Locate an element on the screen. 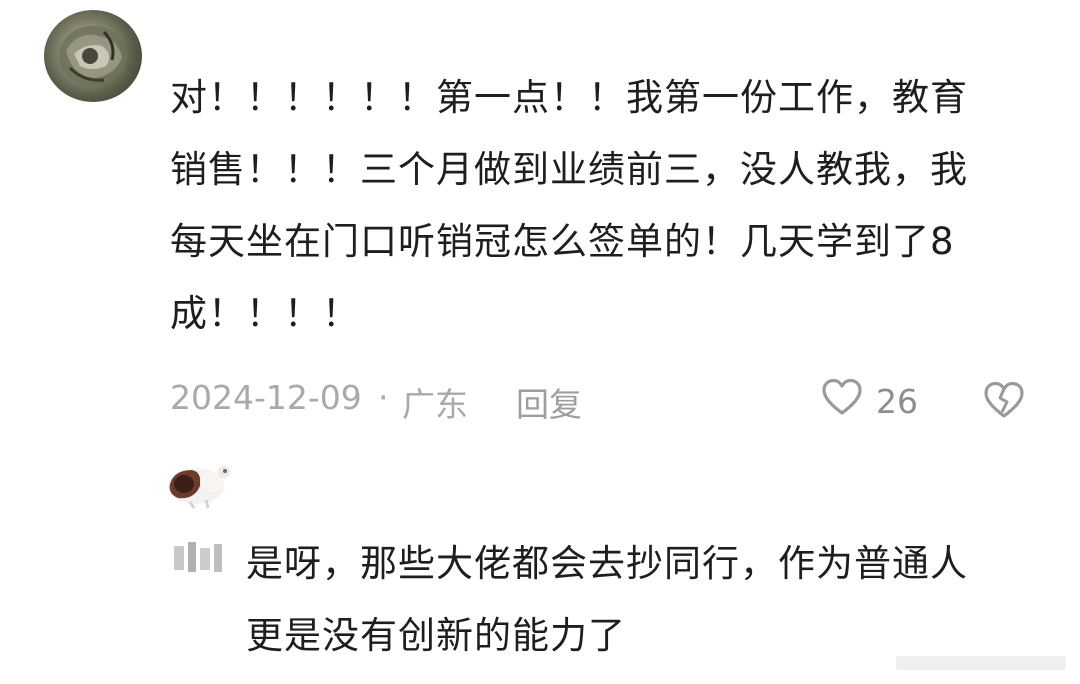 The height and width of the screenshot is (684, 1080). reply-username-blurred is located at coordinates (198, 558).